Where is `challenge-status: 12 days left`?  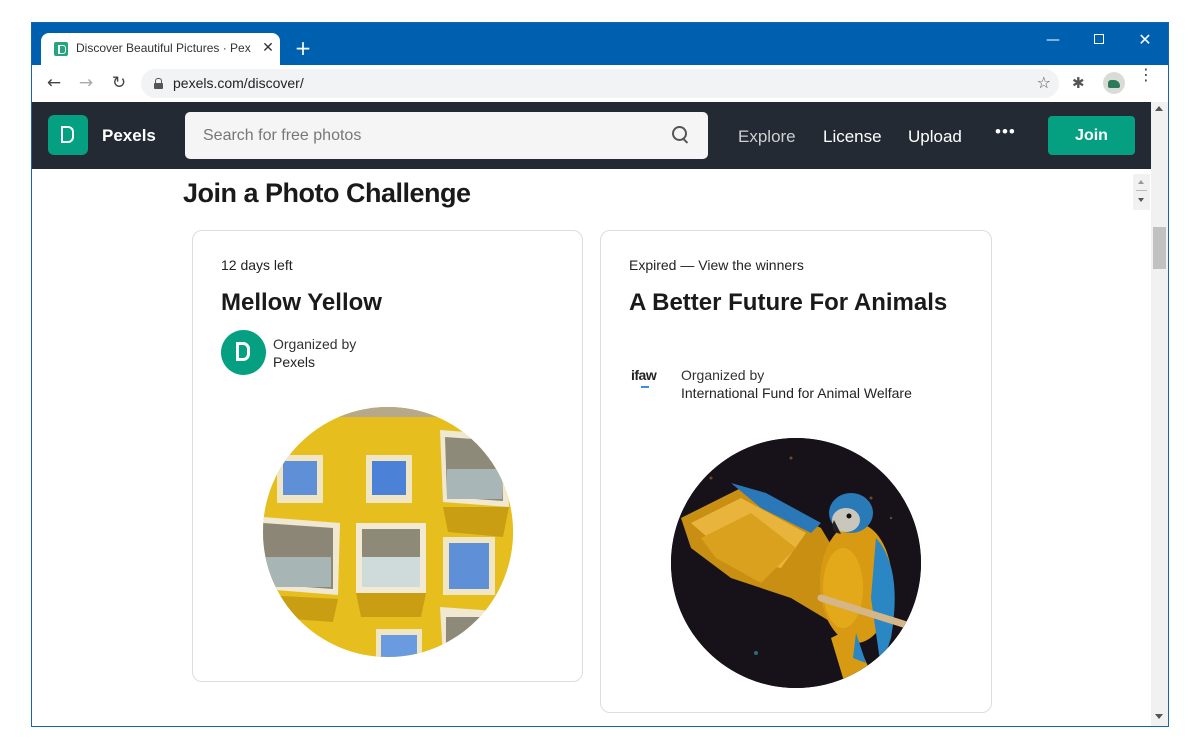 challenge-status: 12 days left is located at coordinates (257, 265).